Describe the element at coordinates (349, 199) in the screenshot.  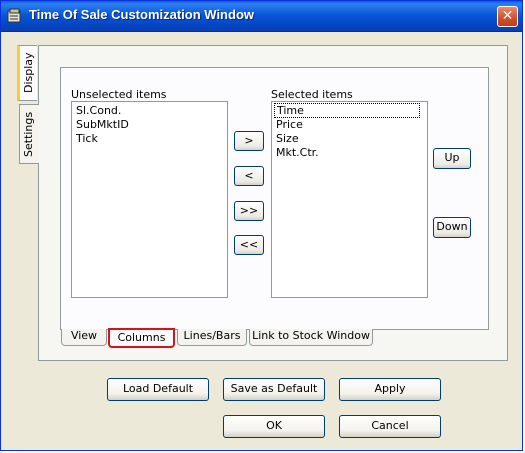
I see `selected-items-list: Time Price Size Mkt.Ctr.` at that location.